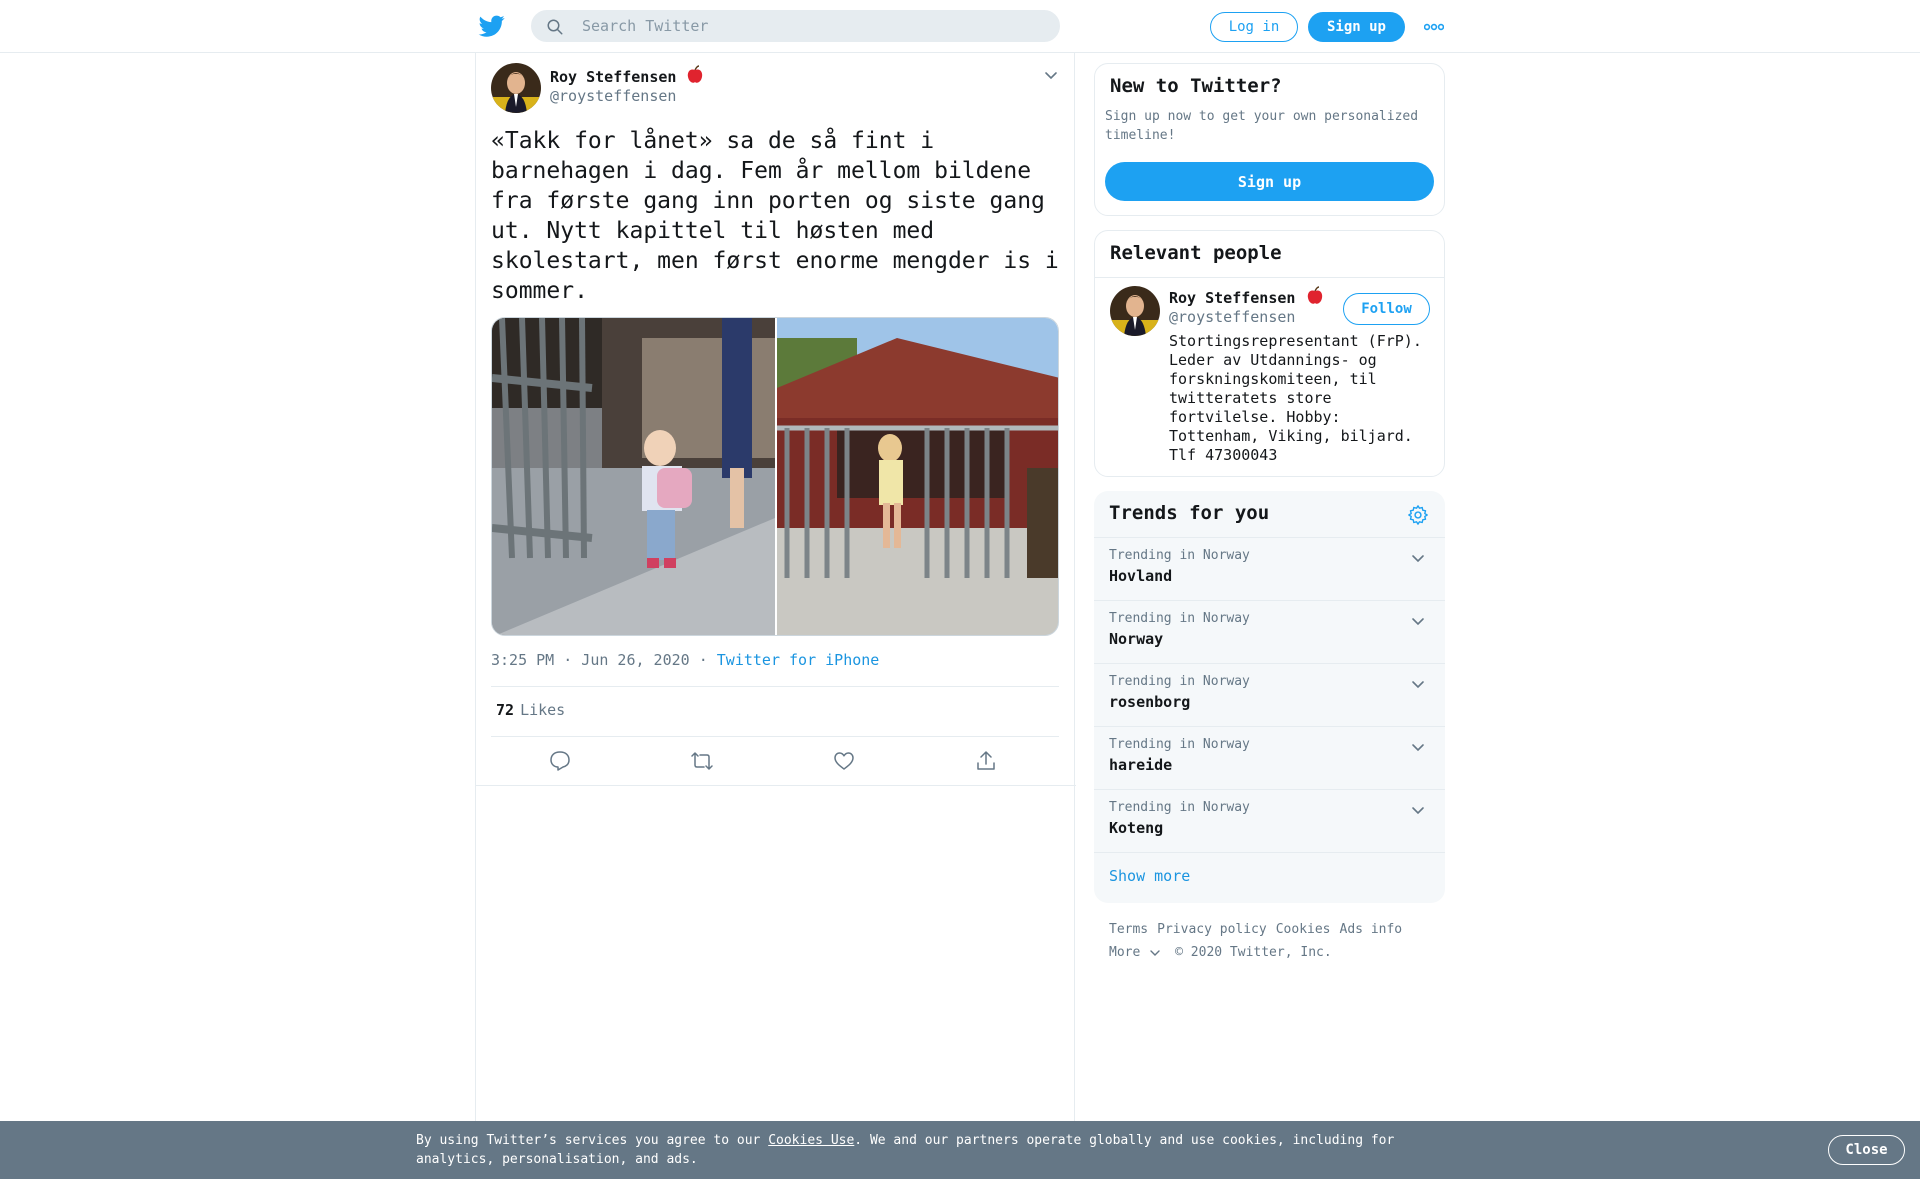 This screenshot has height=1179, width=1920. Describe the element at coordinates (1303, 929) in the screenshot. I see `footer-link-cookies: Cookies` at that location.